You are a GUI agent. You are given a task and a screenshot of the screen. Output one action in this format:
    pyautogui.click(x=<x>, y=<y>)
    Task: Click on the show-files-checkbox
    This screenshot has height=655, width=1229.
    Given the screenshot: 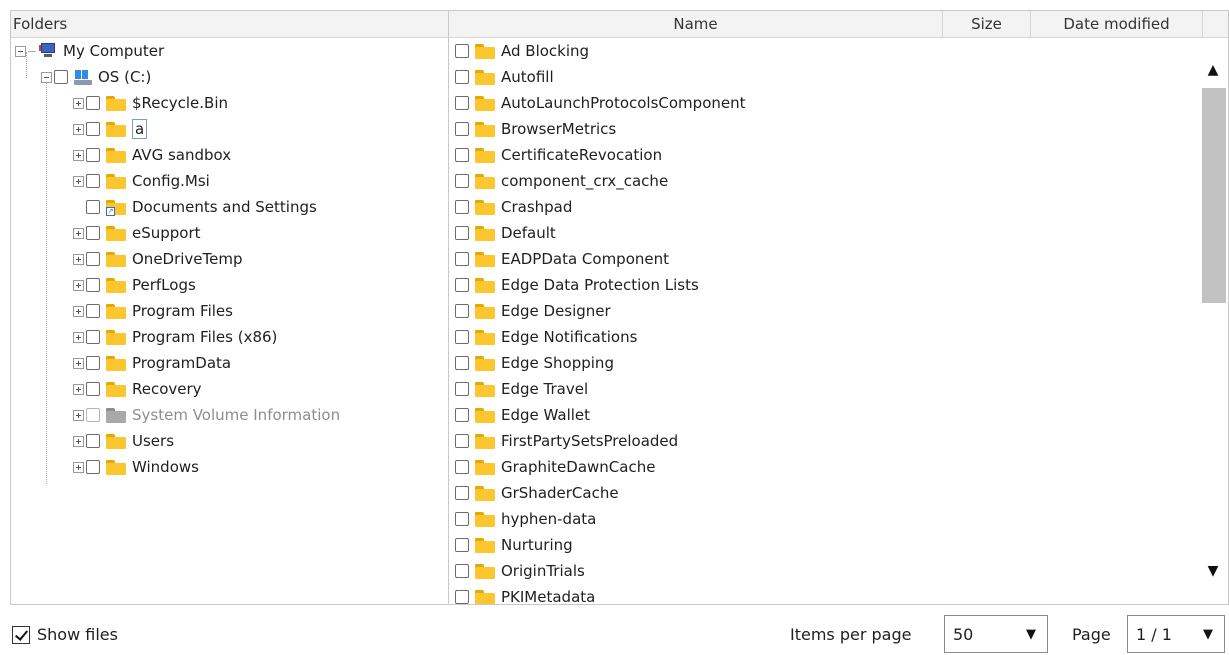 What is the action you would take?
    pyautogui.click(x=21, y=634)
    